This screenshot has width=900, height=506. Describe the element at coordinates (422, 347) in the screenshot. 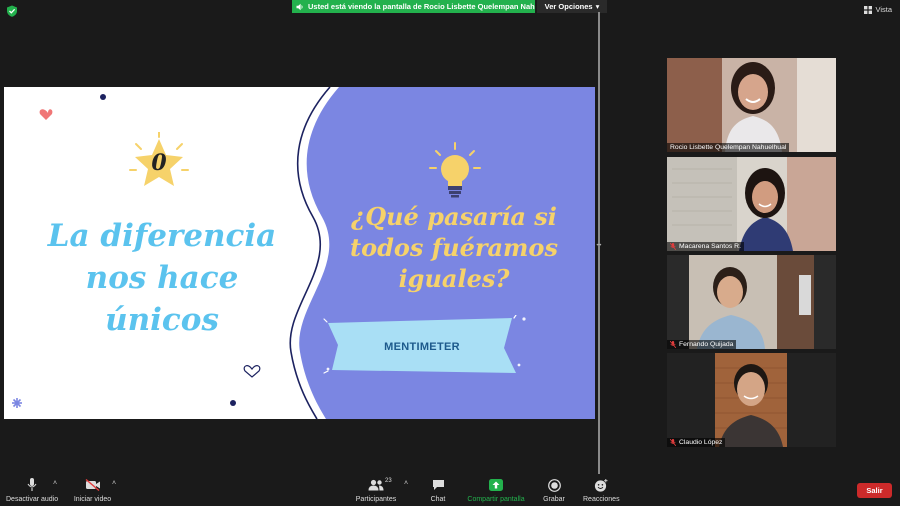

I see `mentimeter-label: MENTIMETER` at that location.